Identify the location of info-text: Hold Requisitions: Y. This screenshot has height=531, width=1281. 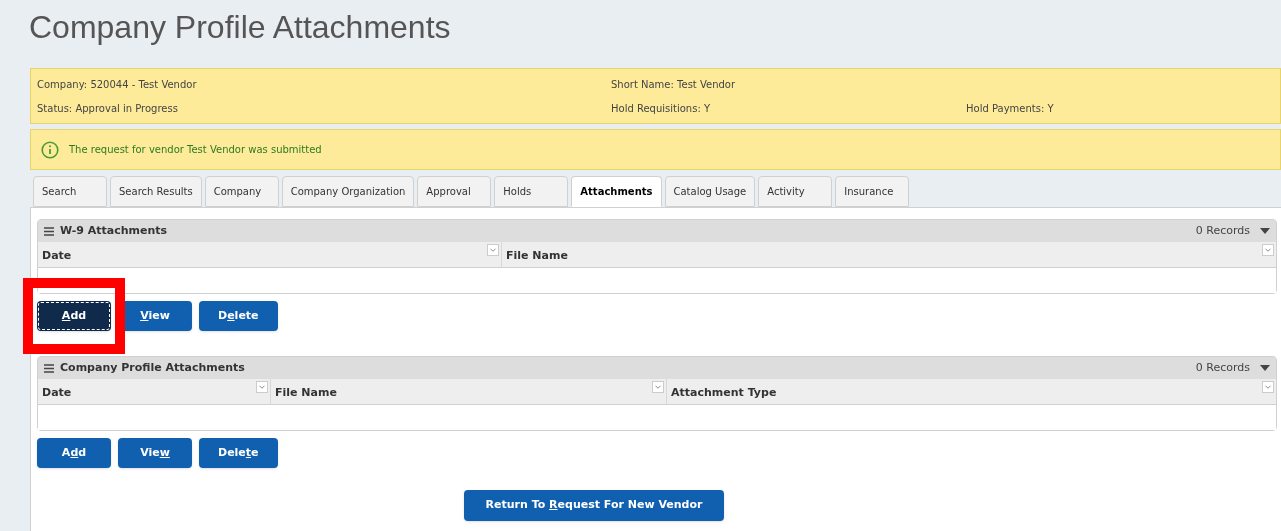
(661, 108).